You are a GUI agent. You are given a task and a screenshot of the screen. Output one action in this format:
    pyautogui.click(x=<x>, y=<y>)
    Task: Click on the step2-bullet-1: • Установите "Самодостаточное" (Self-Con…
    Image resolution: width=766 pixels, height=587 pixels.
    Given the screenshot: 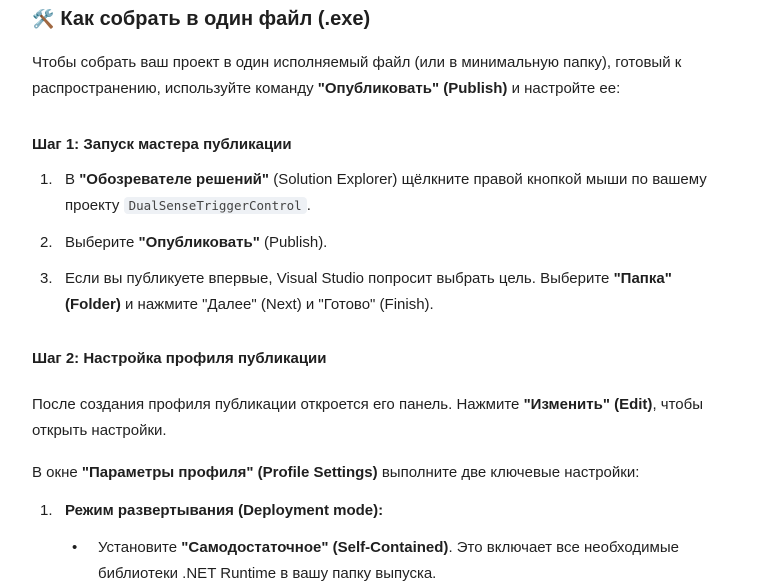 What is the action you would take?
    pyautogui.click(x=407, y=561)
    